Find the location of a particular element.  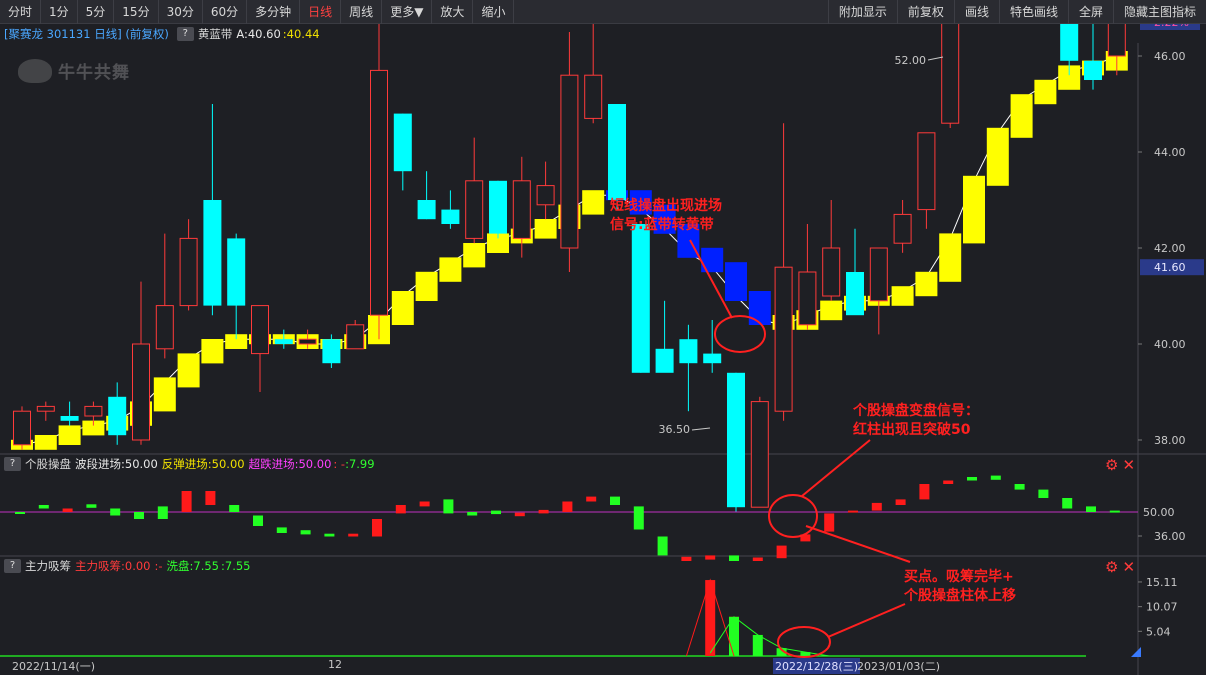

period-tab-3: 15分 is located at coordinates (136, 12).